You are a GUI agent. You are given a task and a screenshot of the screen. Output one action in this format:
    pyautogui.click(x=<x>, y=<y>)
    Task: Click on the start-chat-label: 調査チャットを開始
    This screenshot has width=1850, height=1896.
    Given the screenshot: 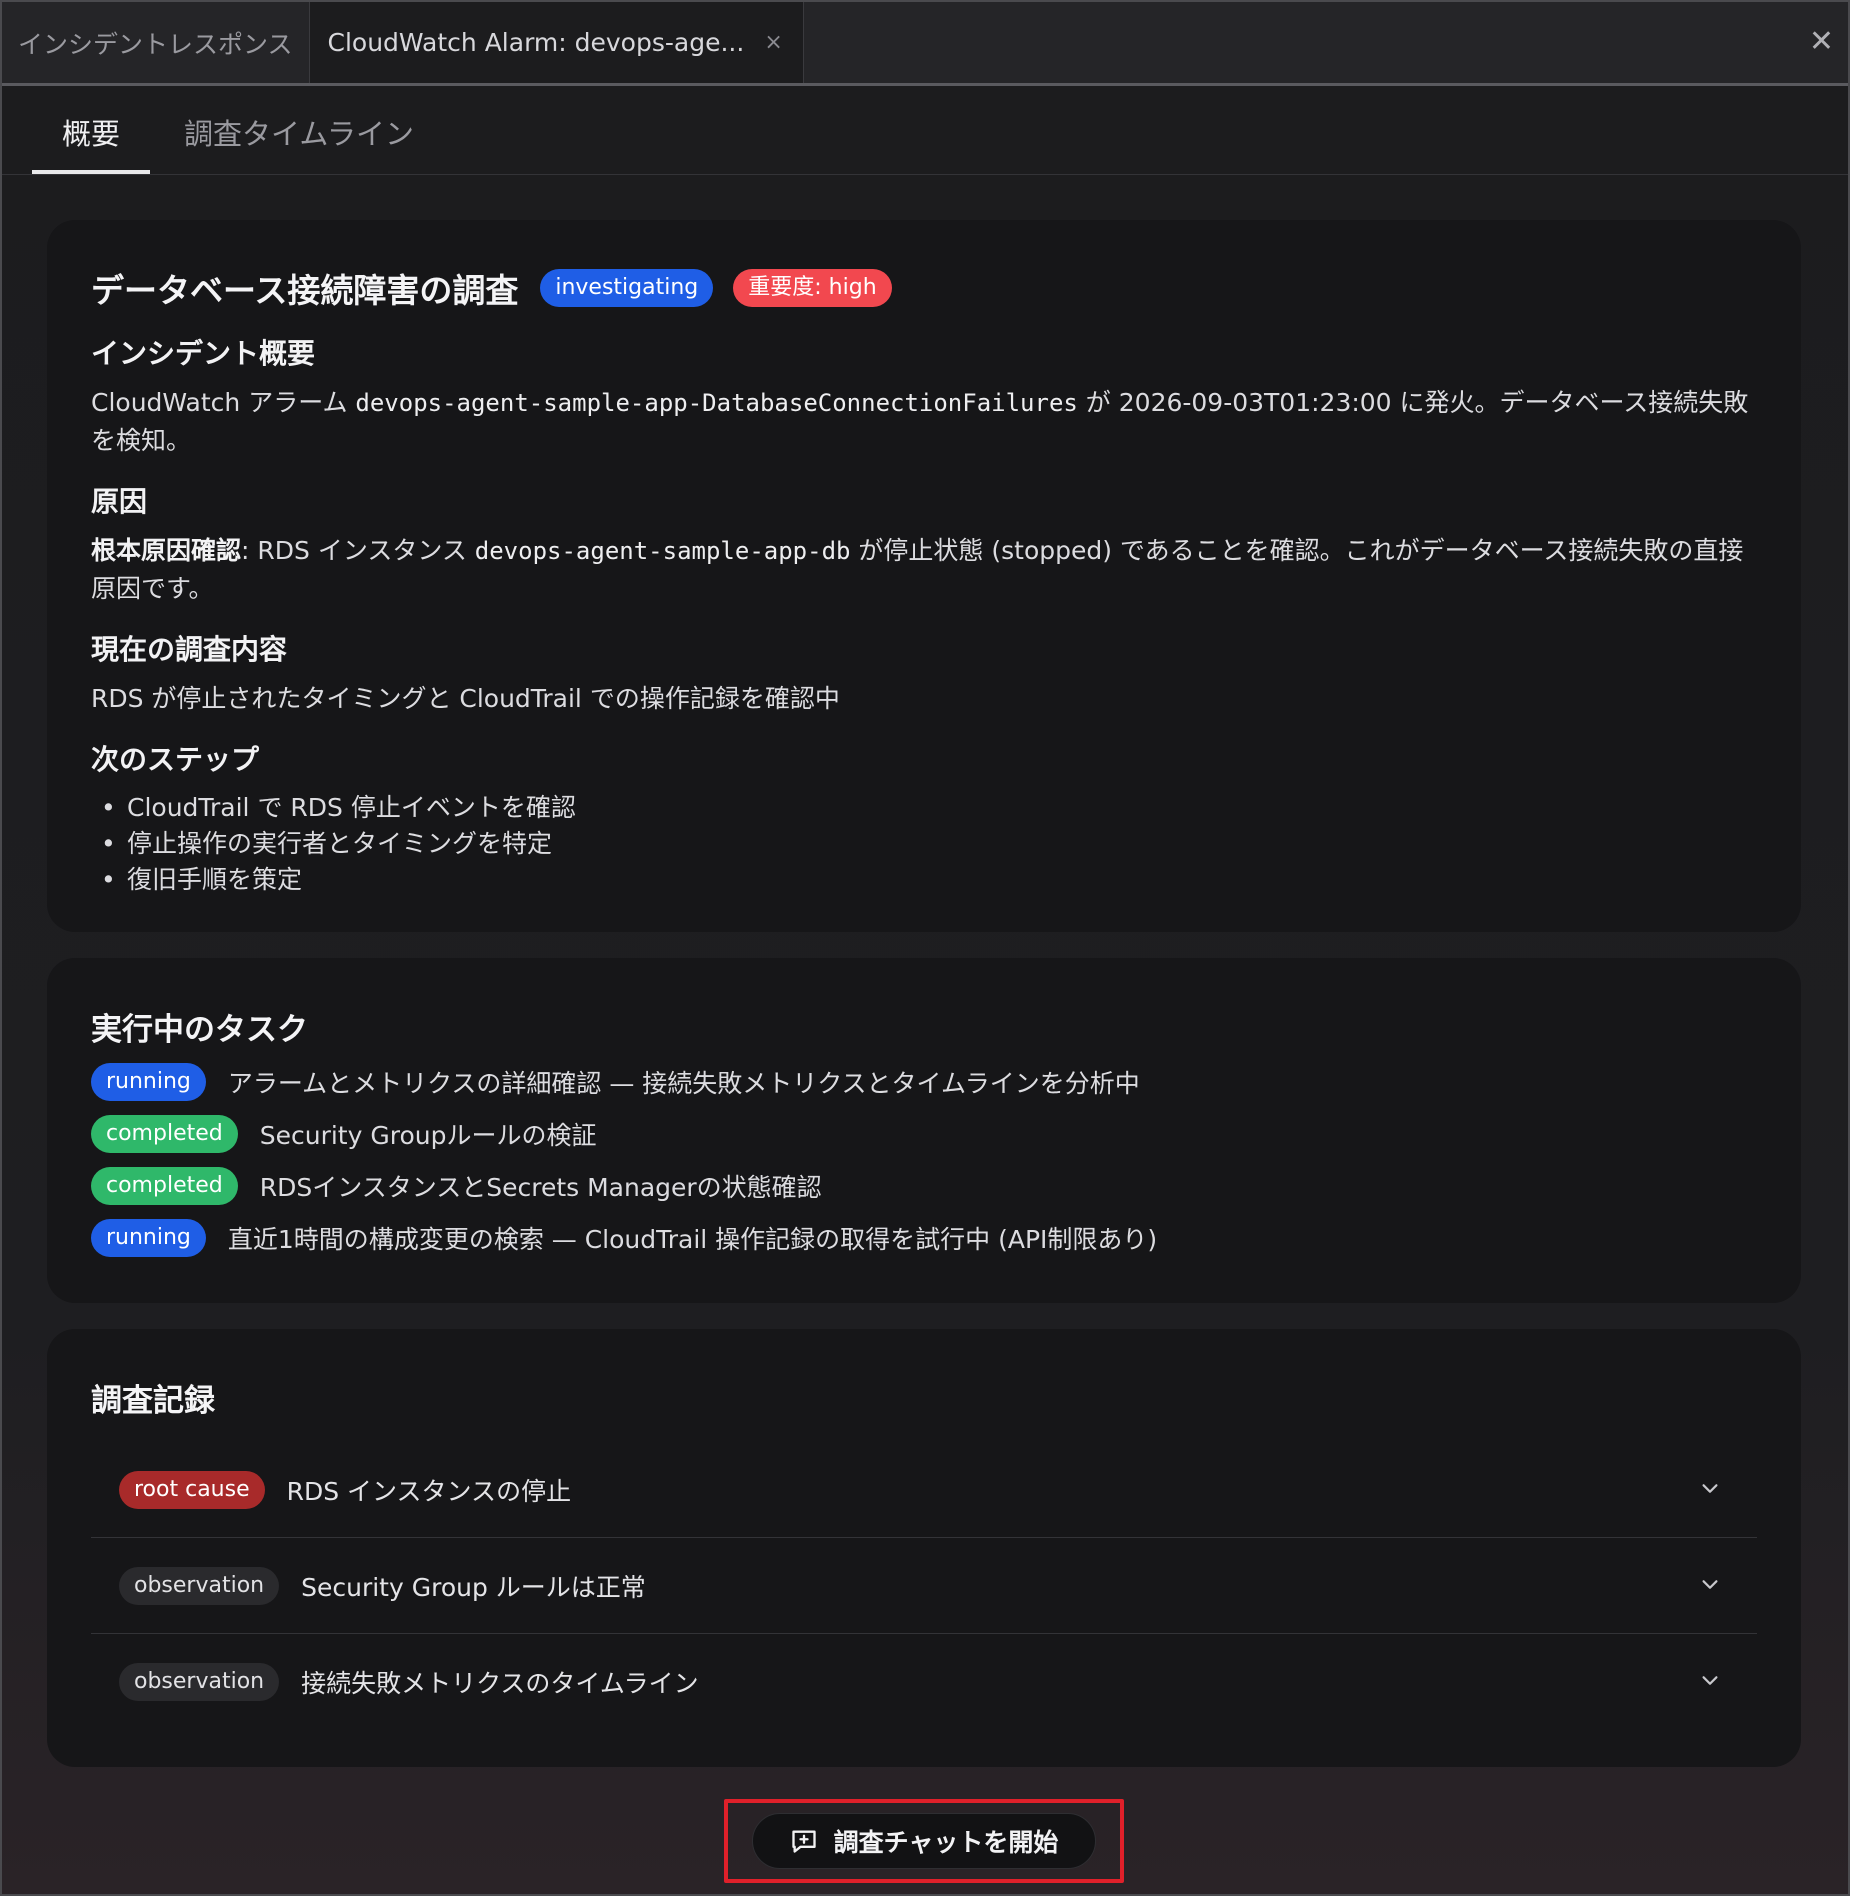 What is the action you would take?
    pyautogui.click(x=946, y=1842)
    